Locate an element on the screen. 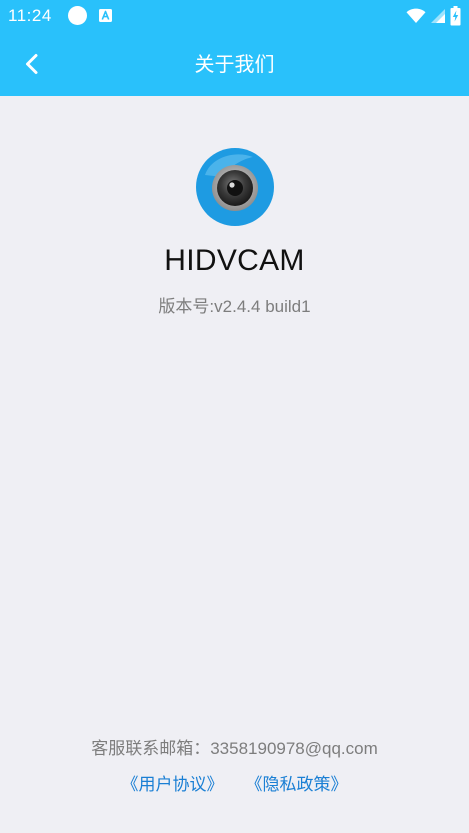 The height and width of the screenshot is (833, 469). version-info: 版本号:v2.4.4 build1 is located at coordinates (234, 304).